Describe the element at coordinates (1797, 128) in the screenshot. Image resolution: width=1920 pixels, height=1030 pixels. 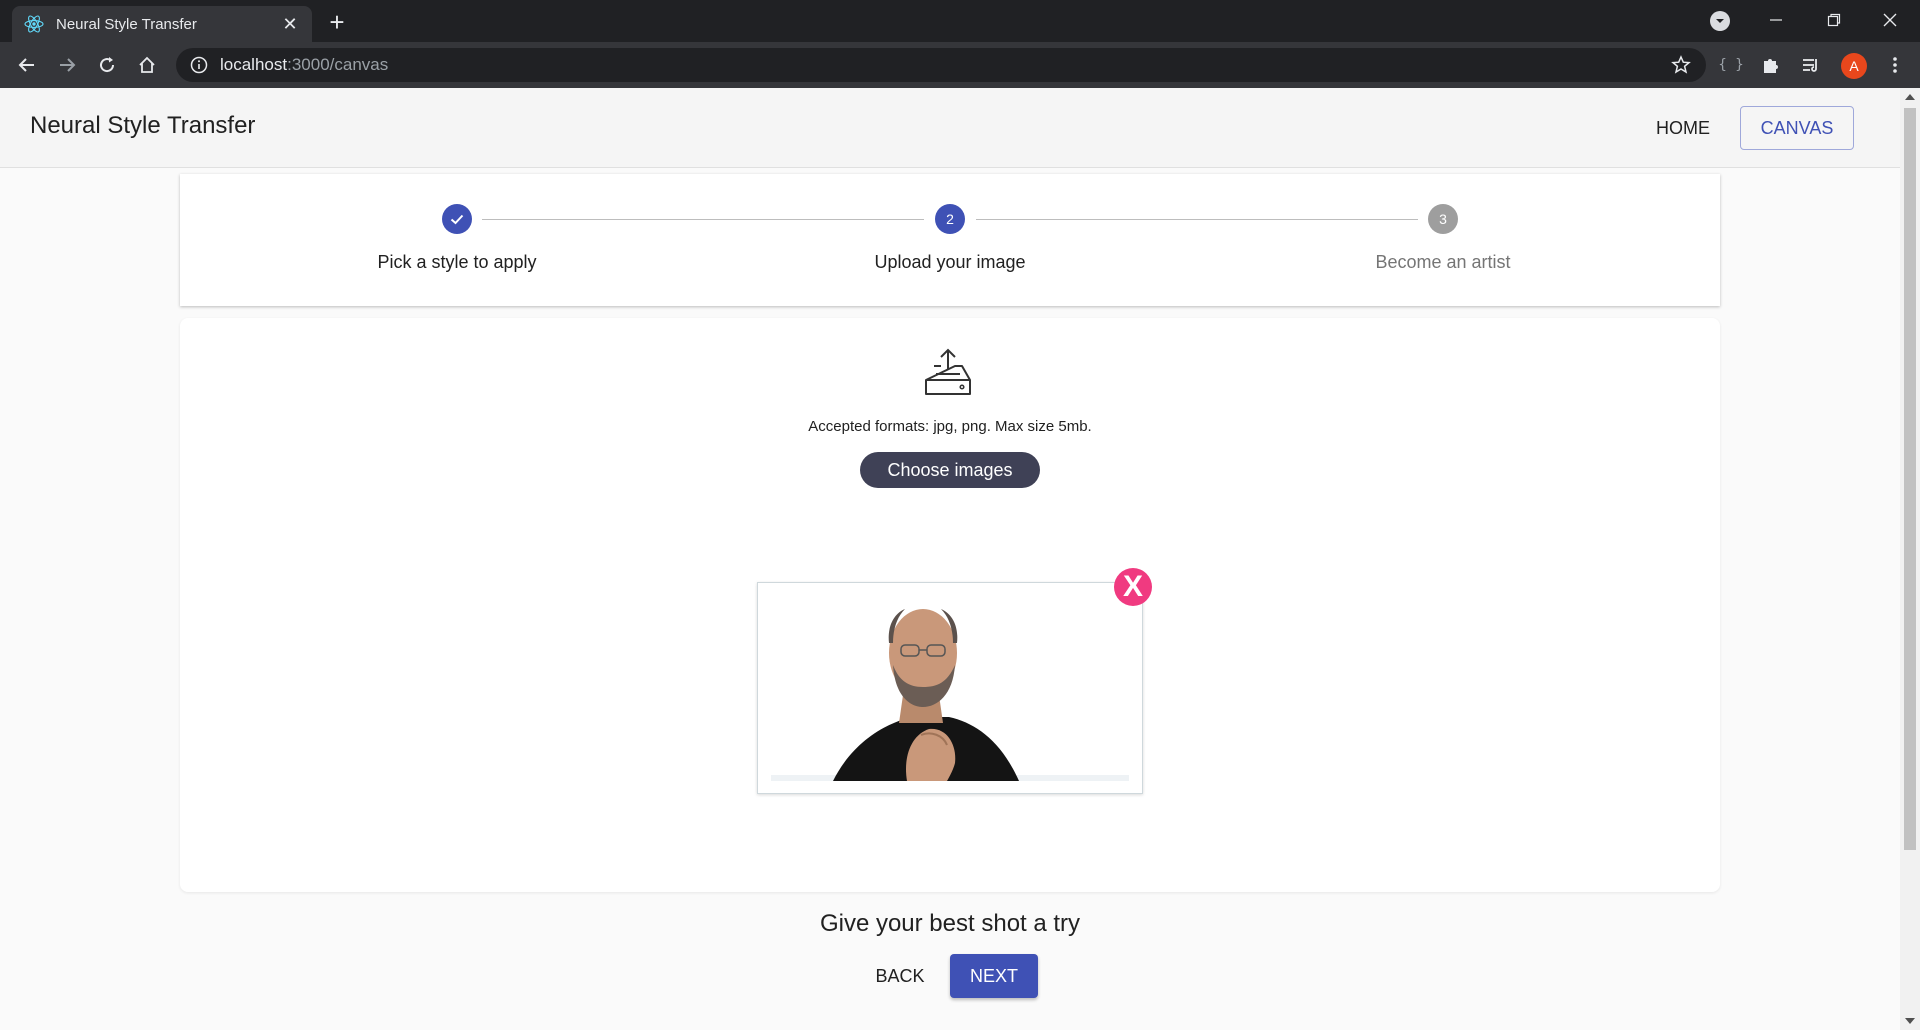
I see `nav-canvas-button: CANVAS` at that location.